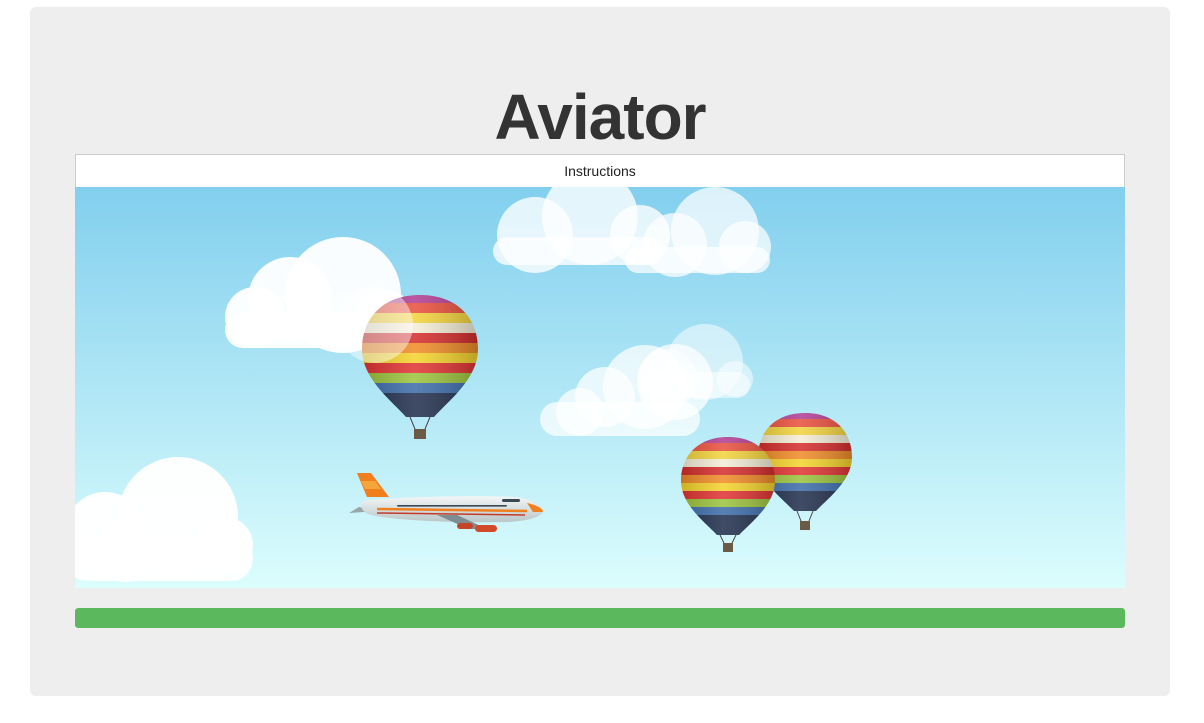 The width and height of the screenshot is (1204, 723). I want to click on cloud, so click(375, 325).